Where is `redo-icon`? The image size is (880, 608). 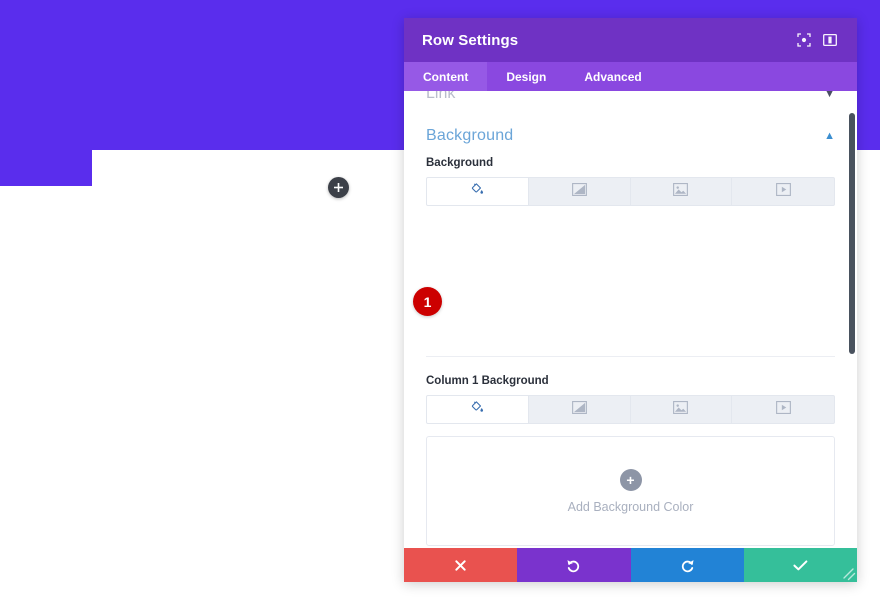 redo-icon is located at coordinates (687, 565).